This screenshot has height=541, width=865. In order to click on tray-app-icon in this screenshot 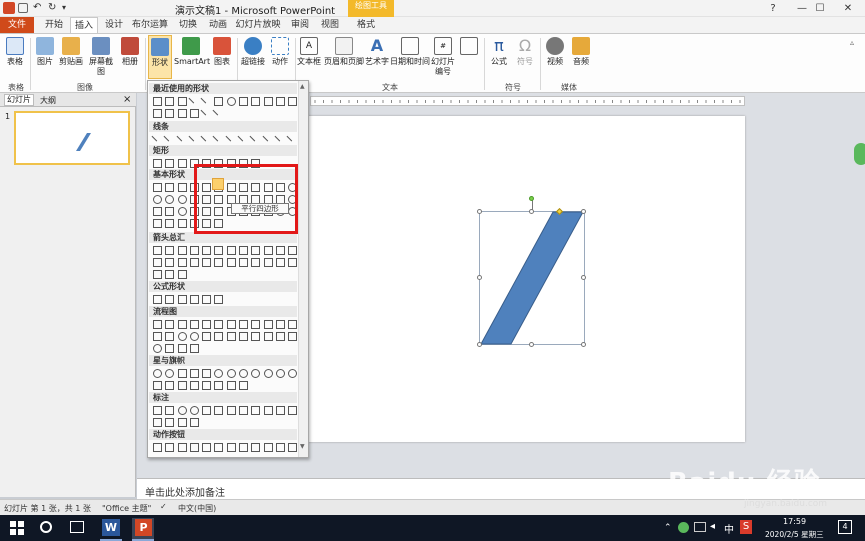, I will do `click(683, 527)`.